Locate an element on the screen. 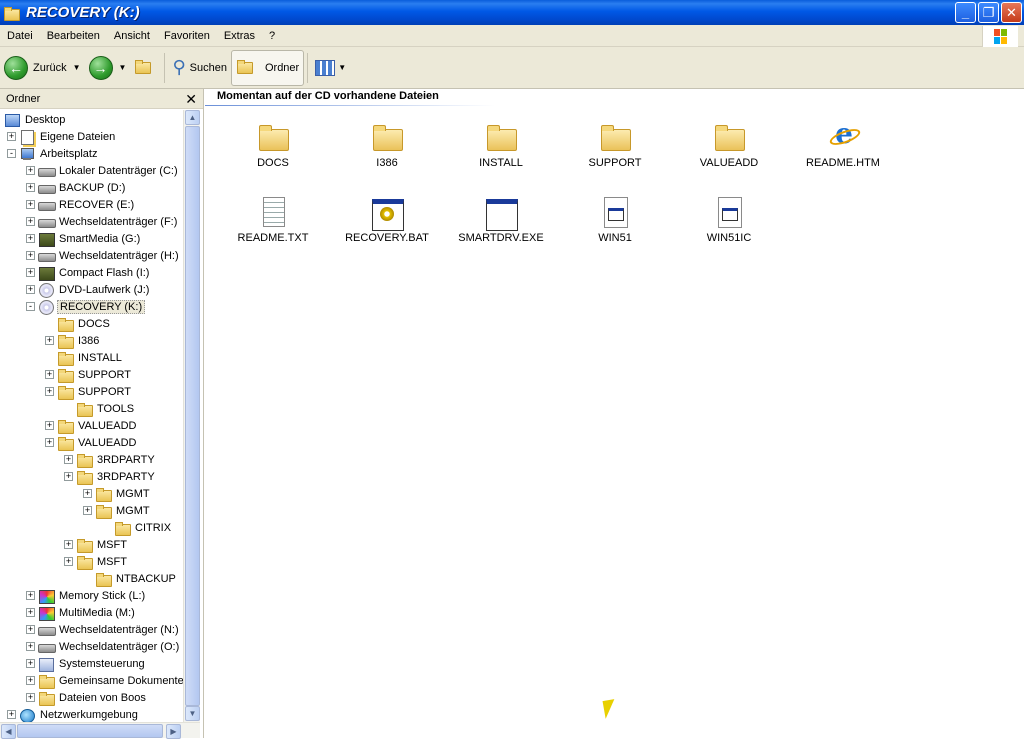  tree-item: DOCS is located at coordinates (78, 323).